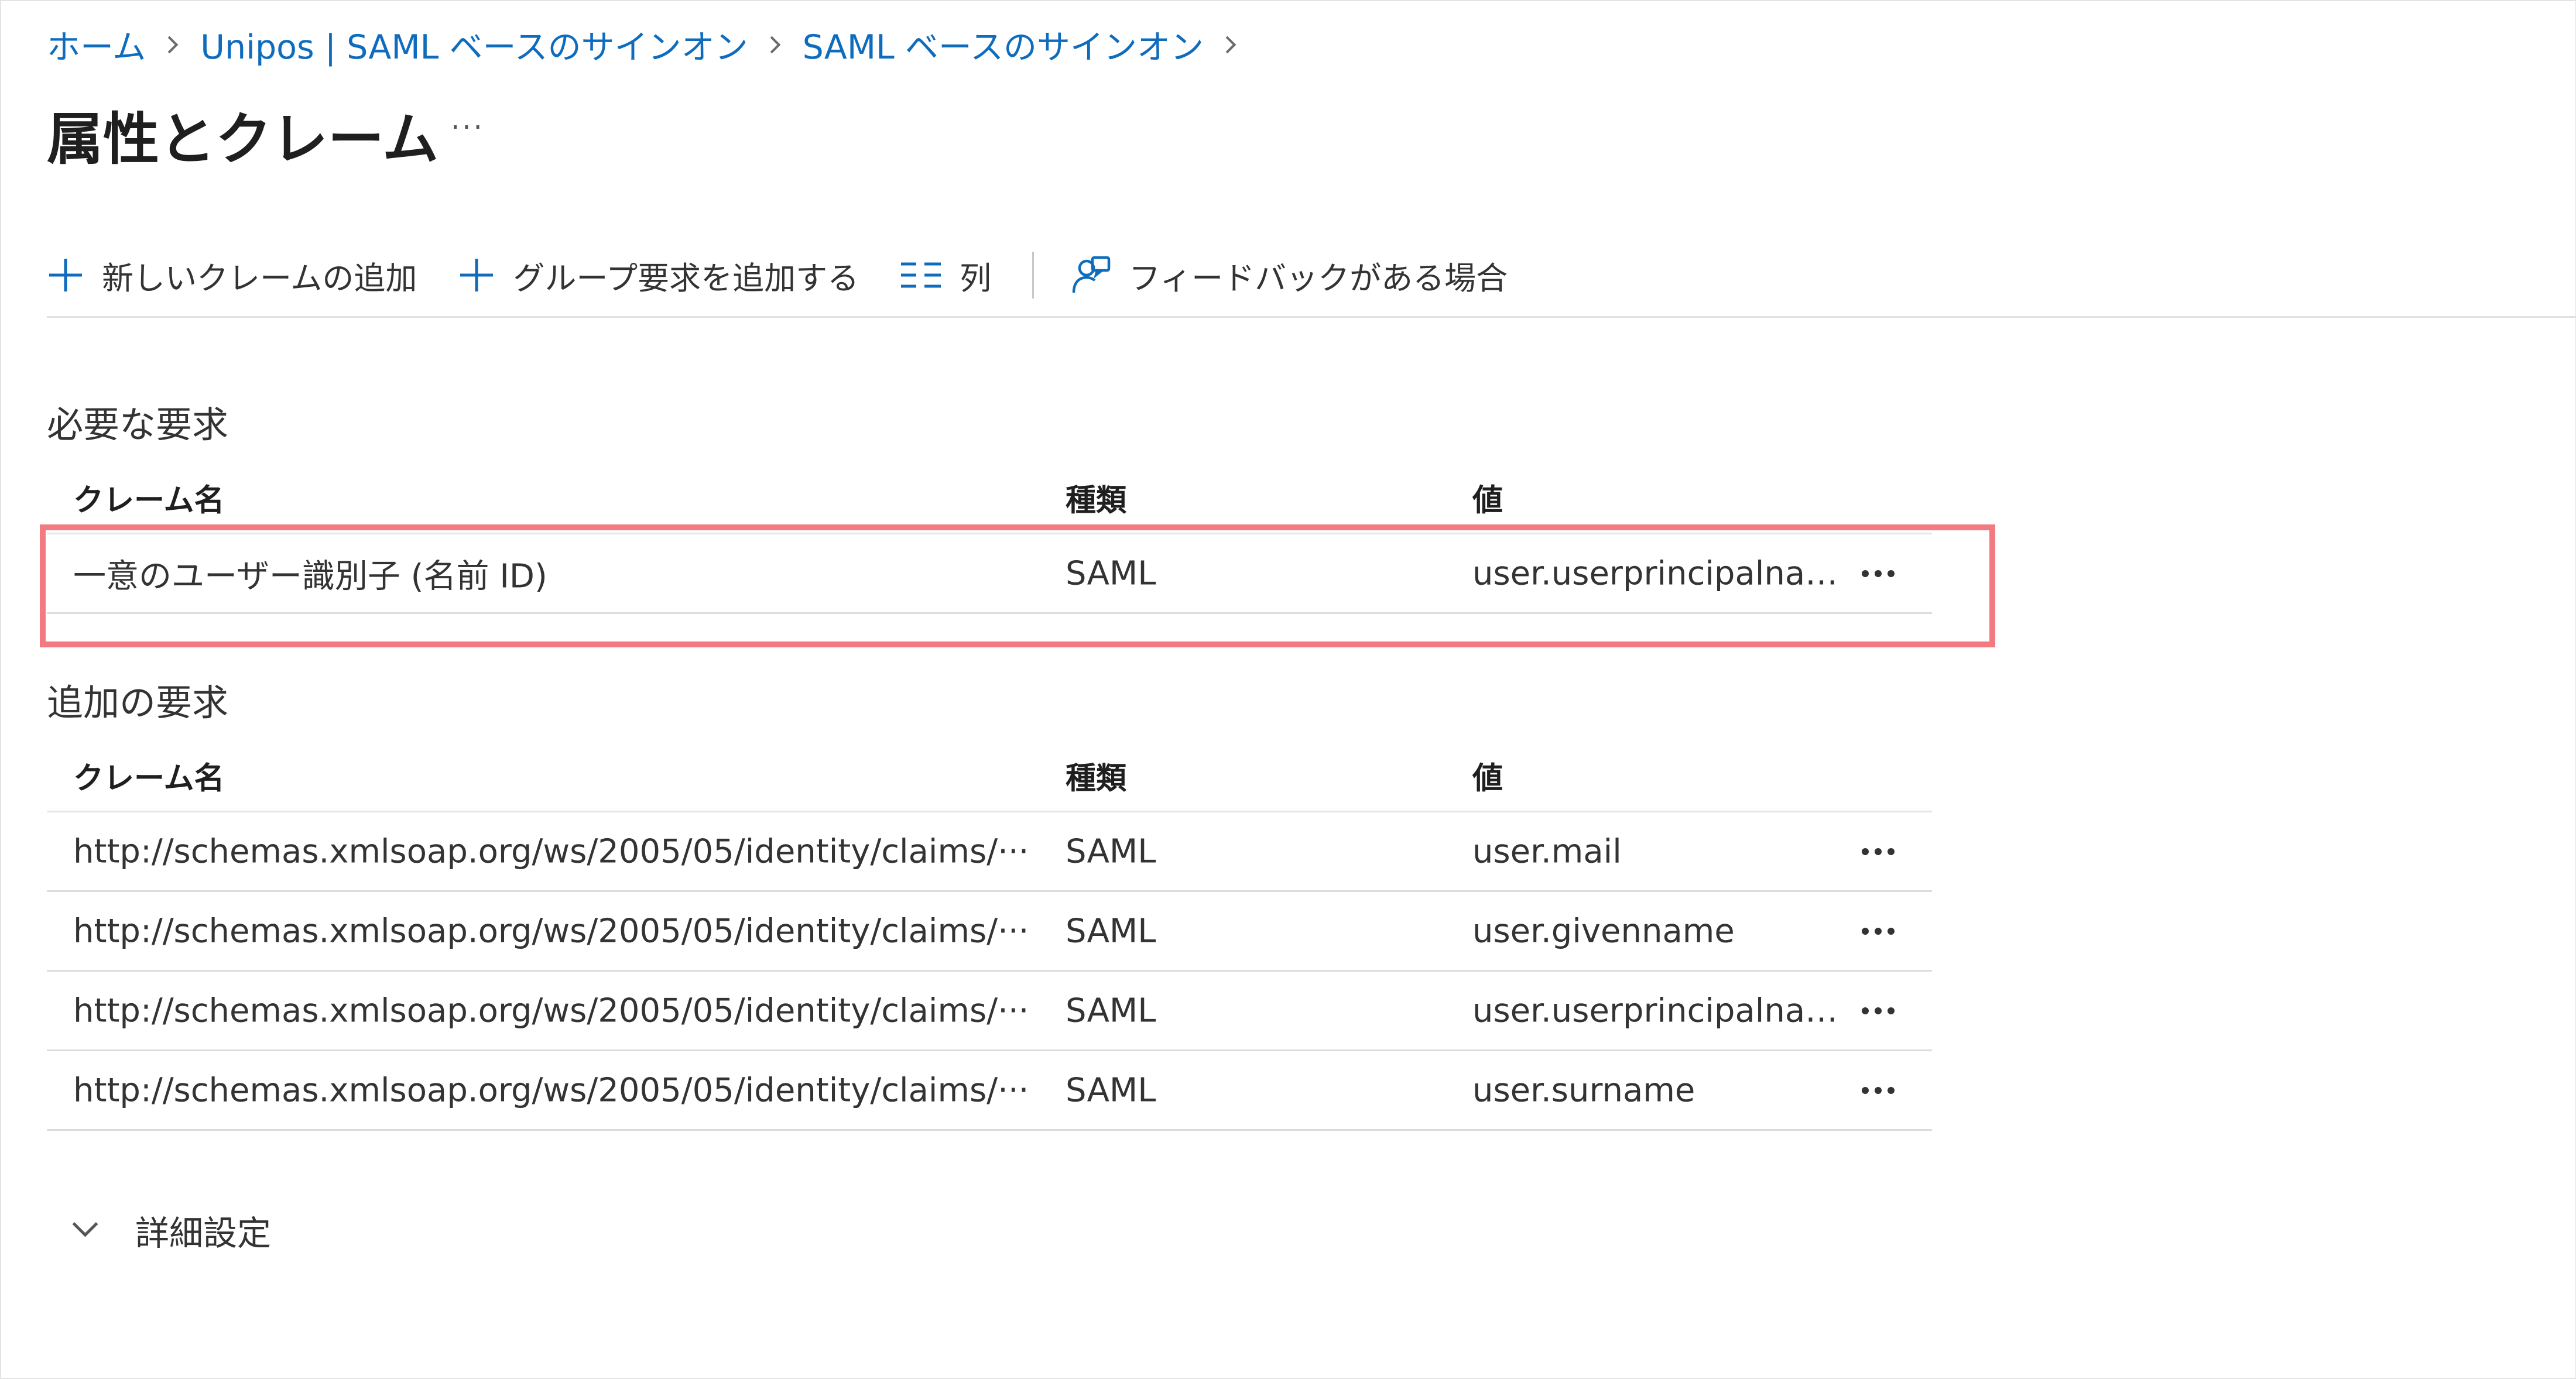 The height and width of the screenshot is (1379, 2576). I want to click on advanced-settings-toggle: 詳細設定, so click(172, 1230).